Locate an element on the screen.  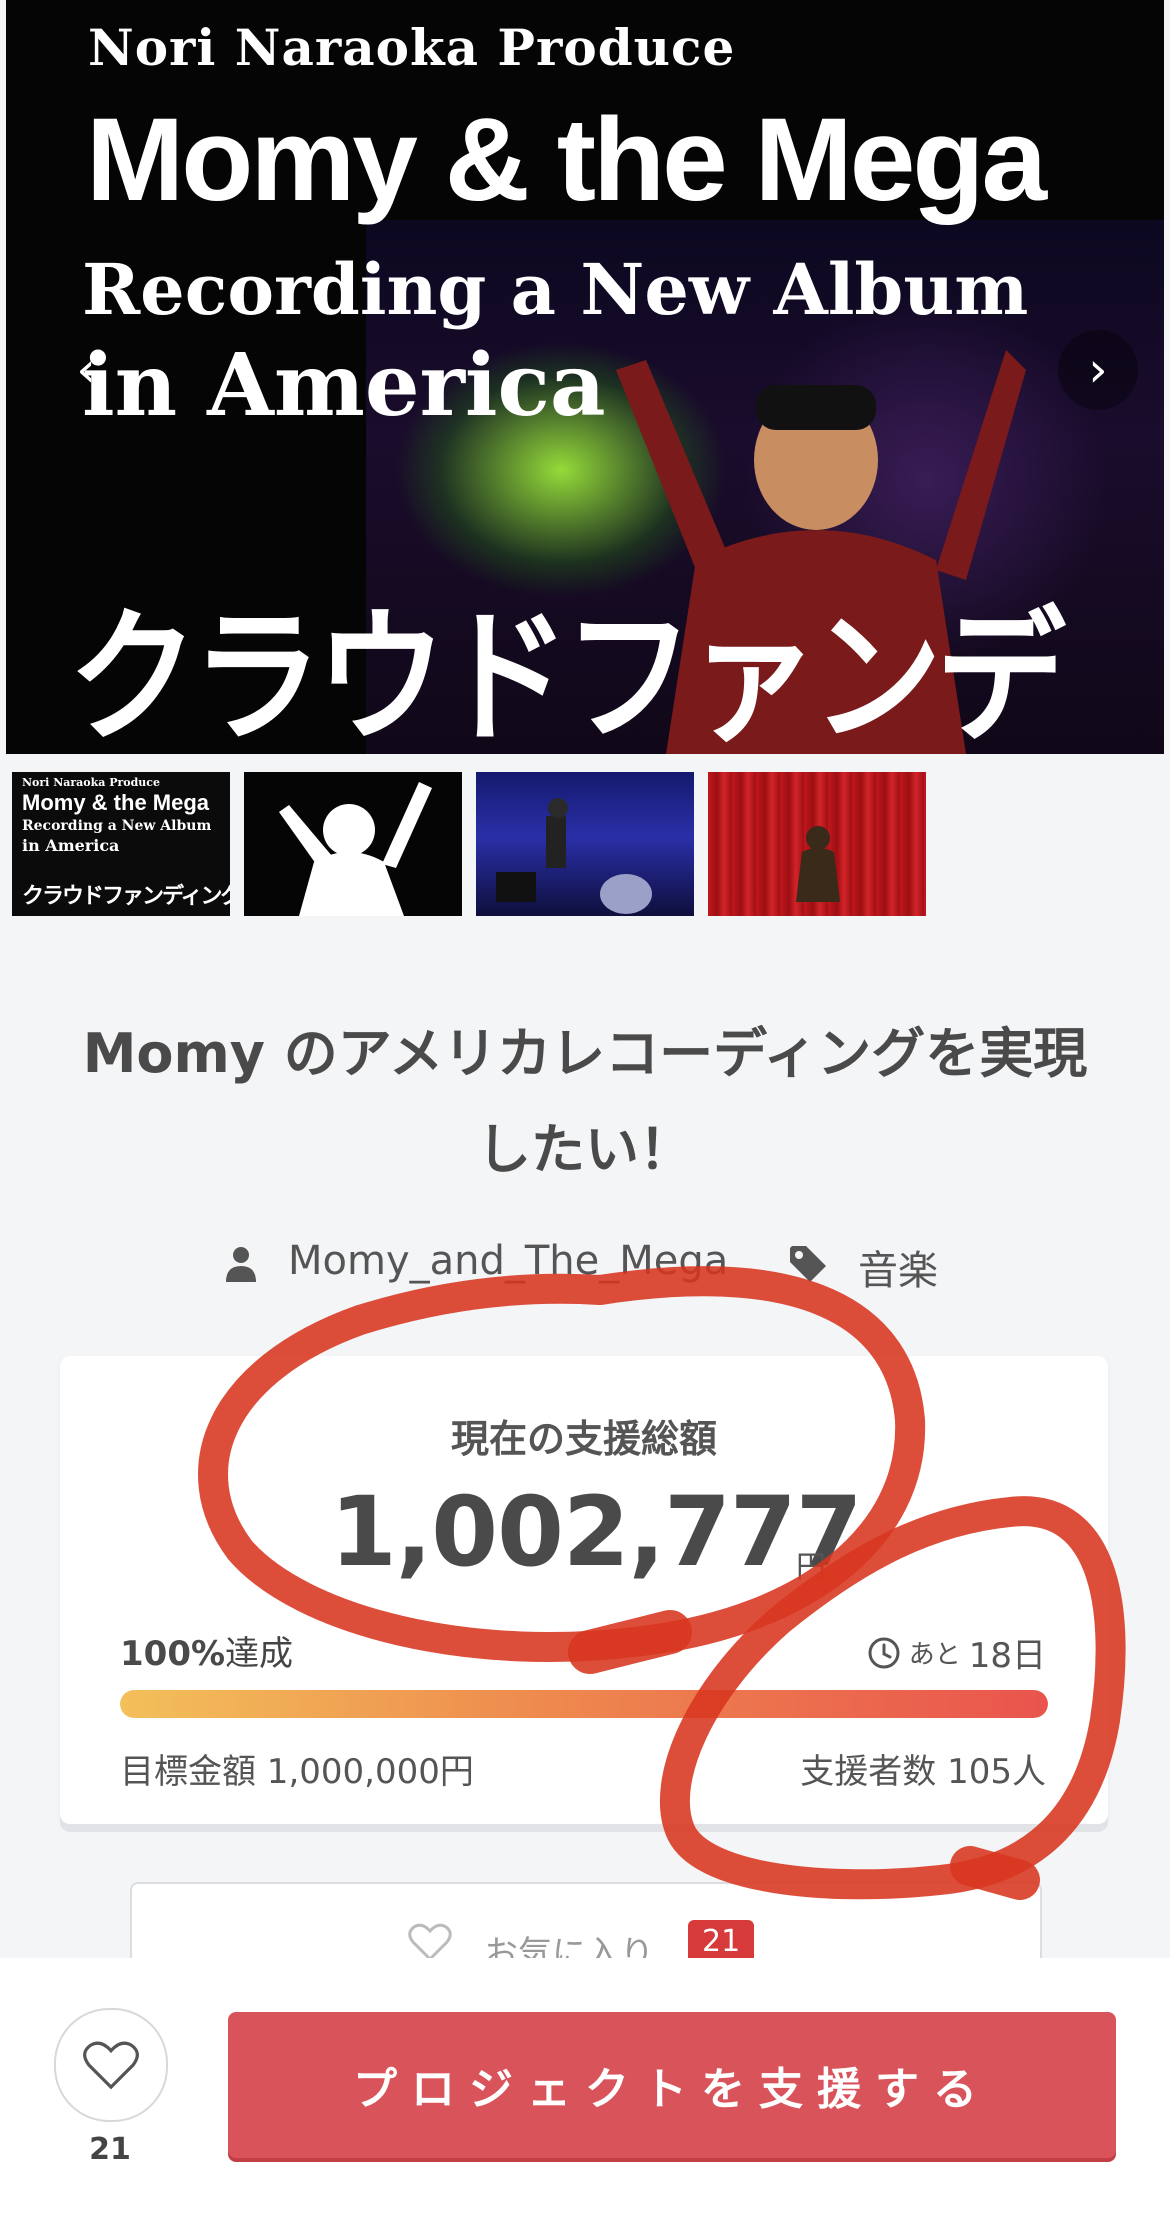
goal-amount: 目標金額 1,000,000円 is located at coordinates (297, 1772).